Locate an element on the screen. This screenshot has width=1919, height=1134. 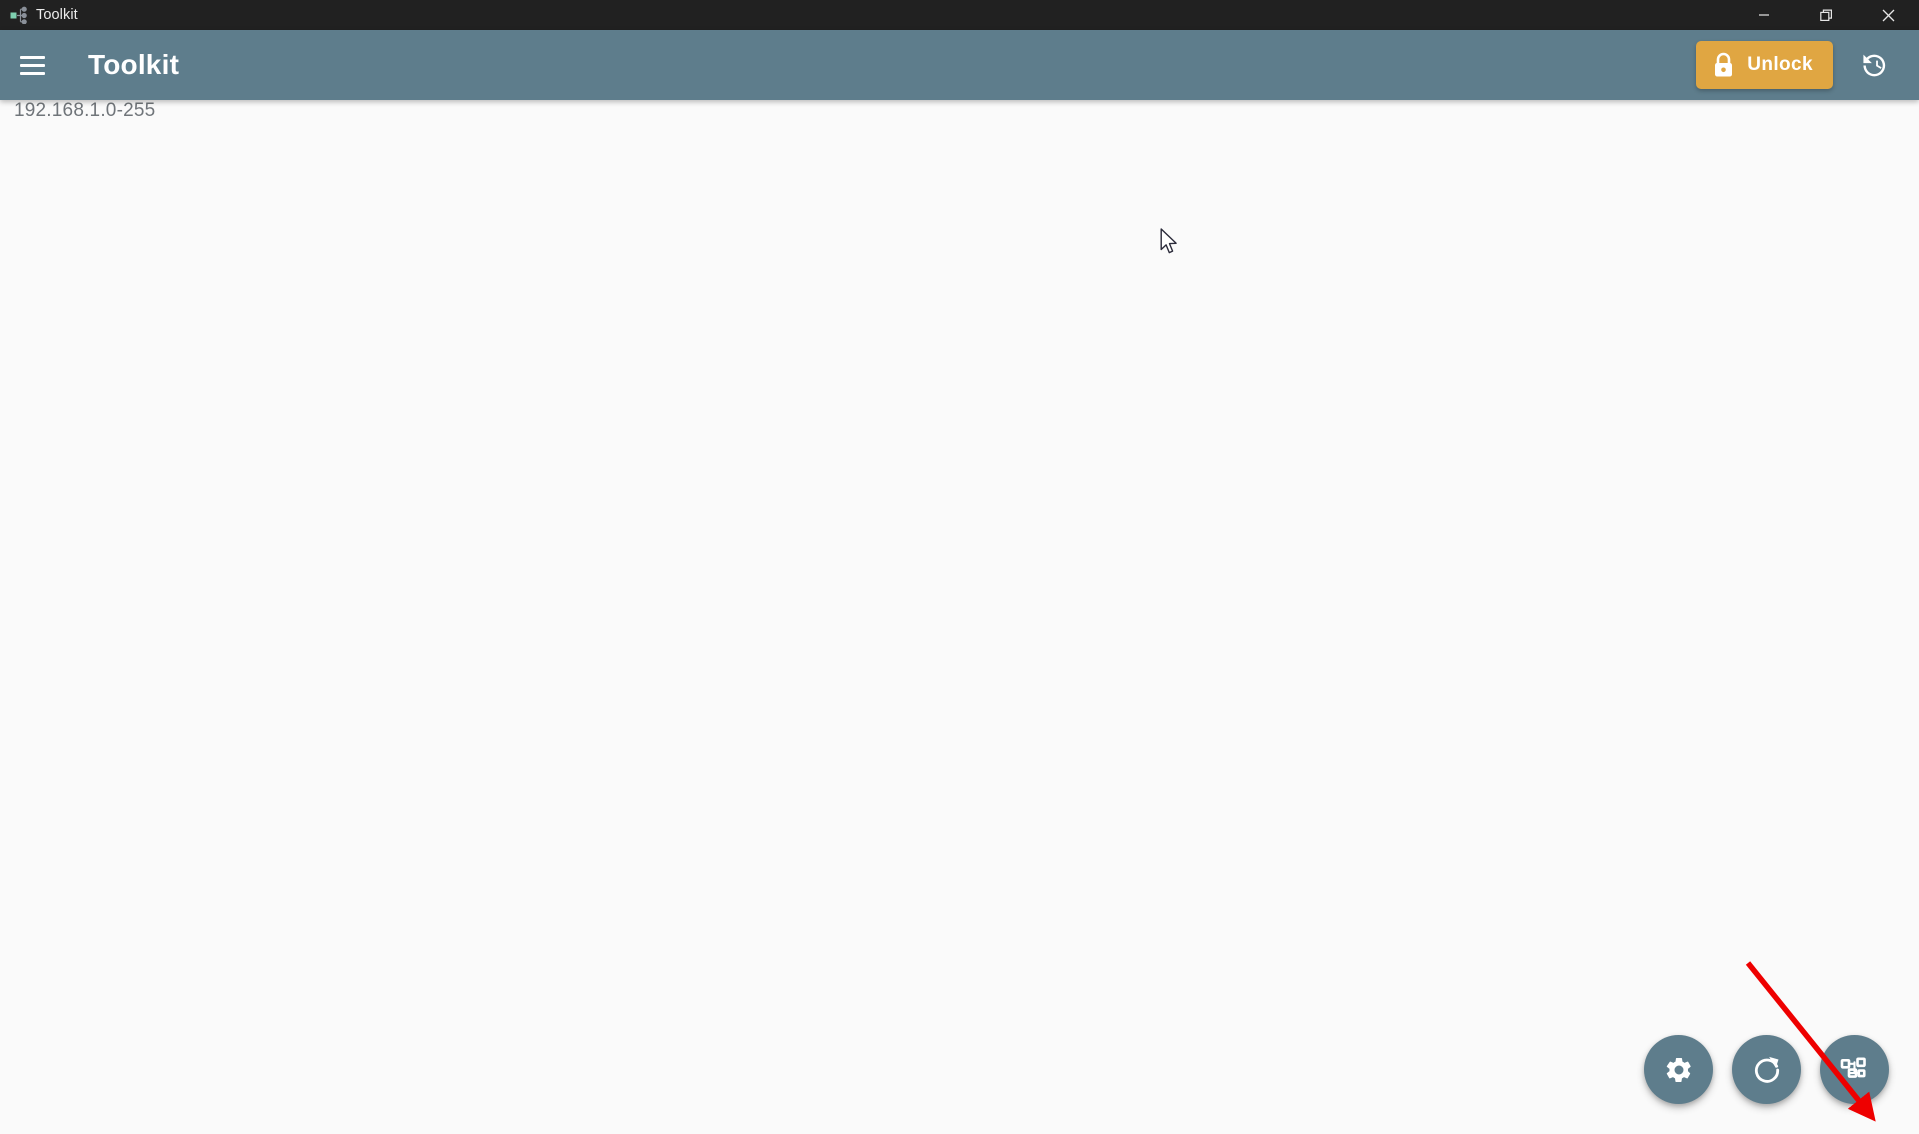
unlock-button: Unlock is located at coordinates (1764, 65).